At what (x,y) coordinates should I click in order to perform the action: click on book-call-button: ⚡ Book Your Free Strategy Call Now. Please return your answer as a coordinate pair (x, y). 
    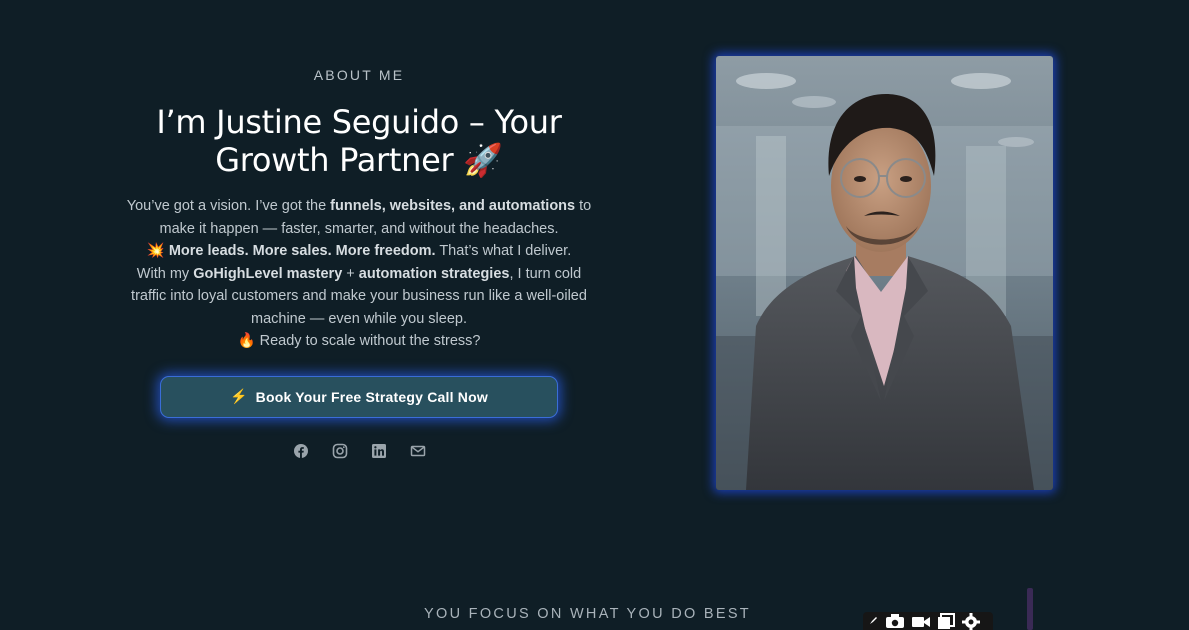
    Looking at the image, I should click on (359, 396).